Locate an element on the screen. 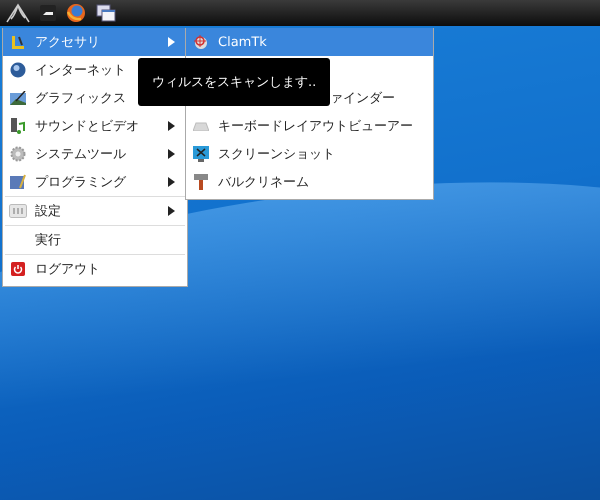 This screenshot has height=500, width=600. menu-item: サウンドとビデオ is located at coordinates (95, 126).